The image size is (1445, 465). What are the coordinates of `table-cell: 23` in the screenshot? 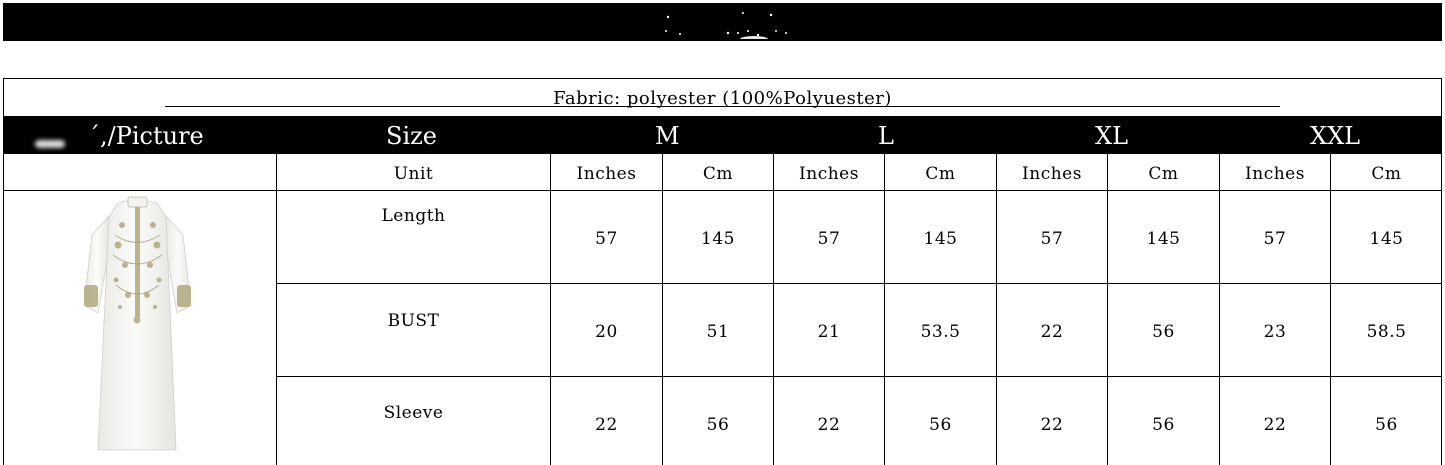 It's located at (1275, 332).